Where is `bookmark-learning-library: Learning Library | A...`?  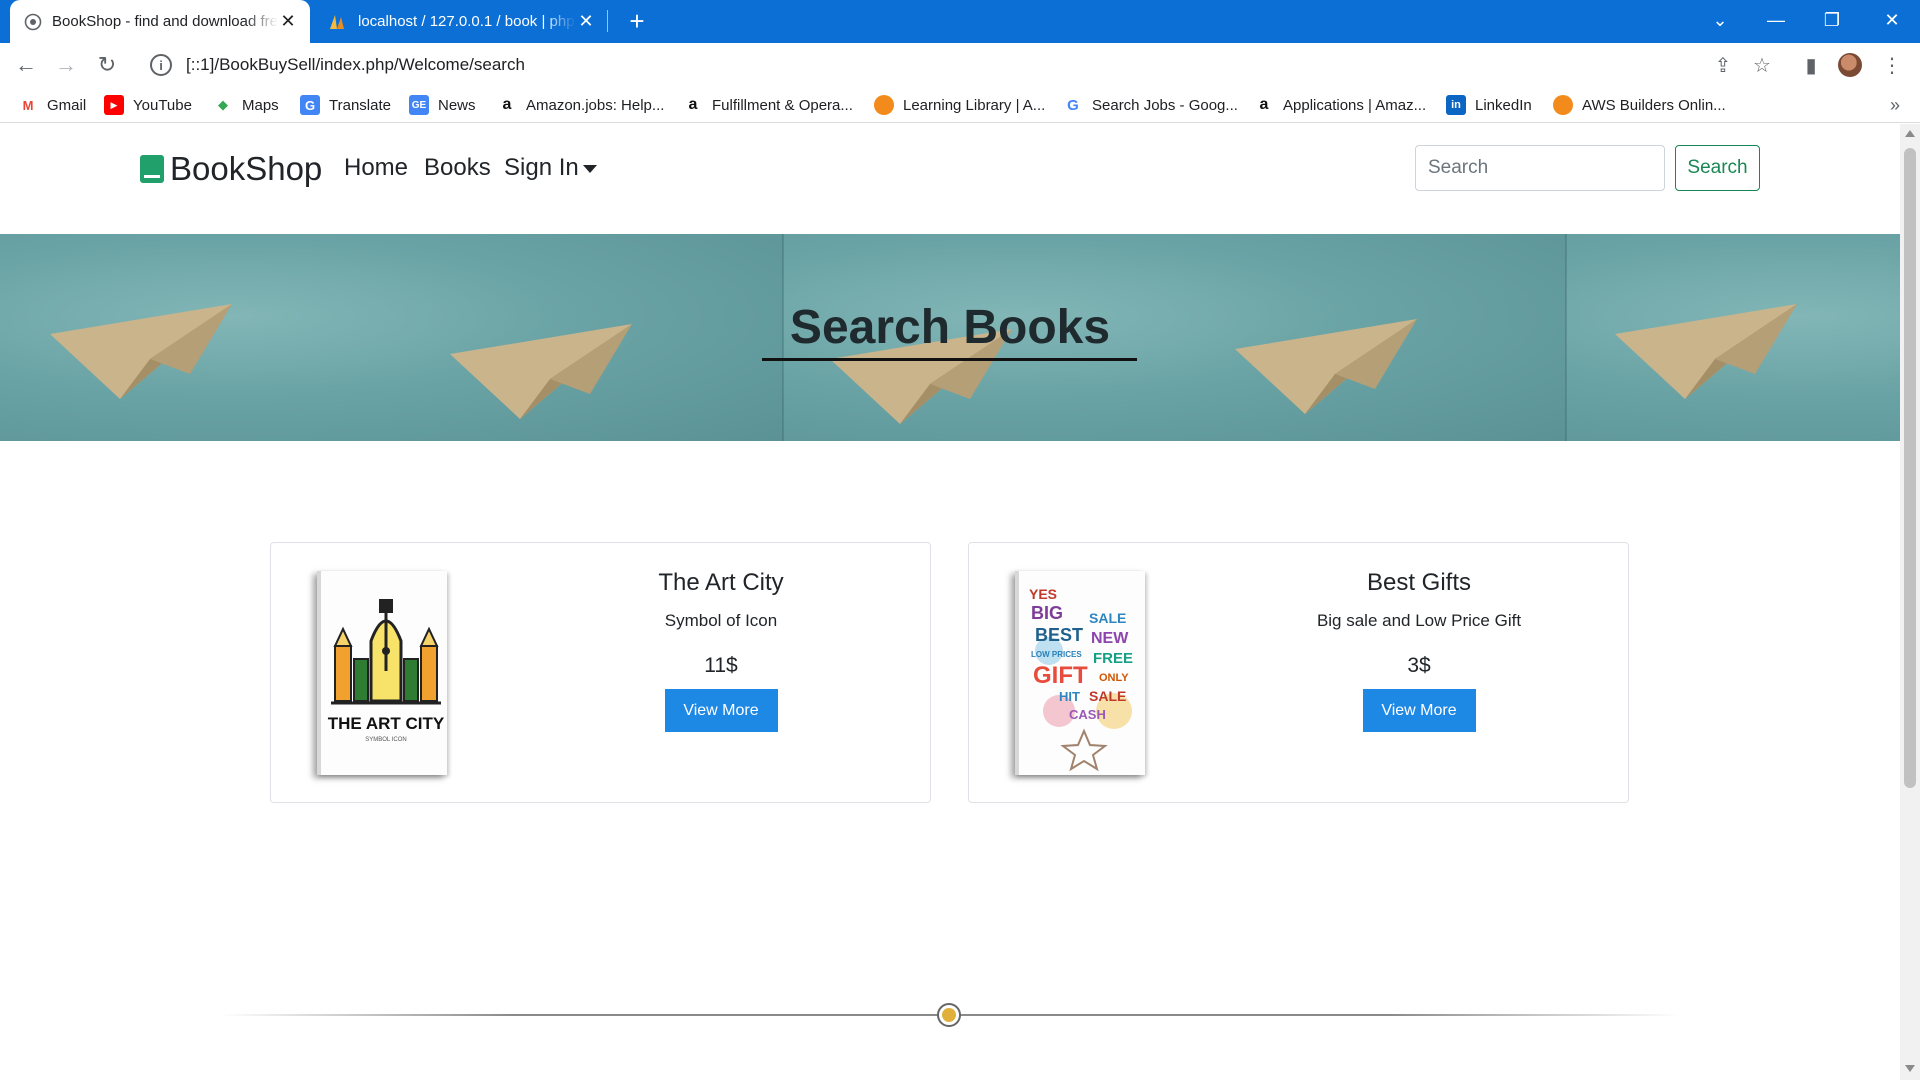
bookmark-learning-library: Learning Library | A... is located at coordinates (959, 105).